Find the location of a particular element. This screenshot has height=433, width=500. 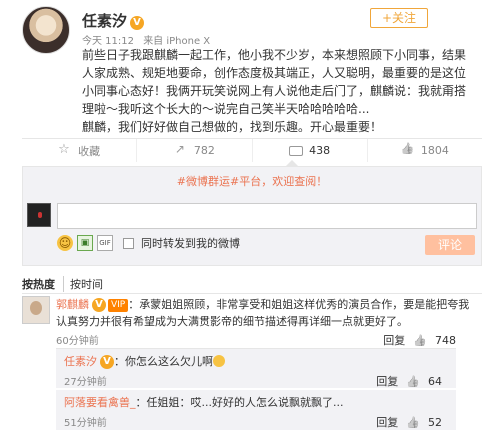

share-count: 782 is located at coordinates (204, 150).